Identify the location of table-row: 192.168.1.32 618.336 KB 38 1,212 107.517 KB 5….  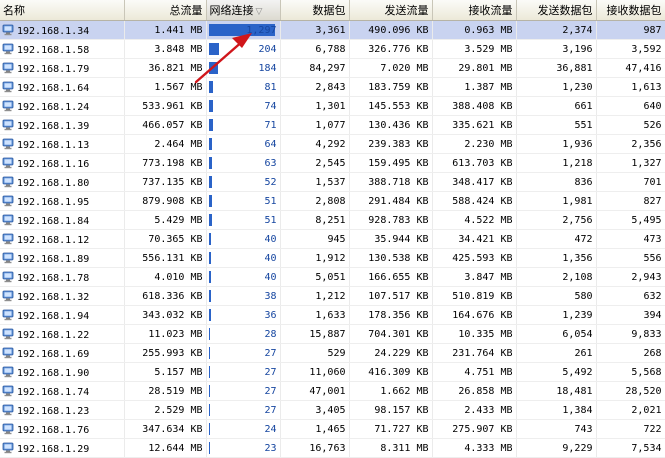
(332, 296).